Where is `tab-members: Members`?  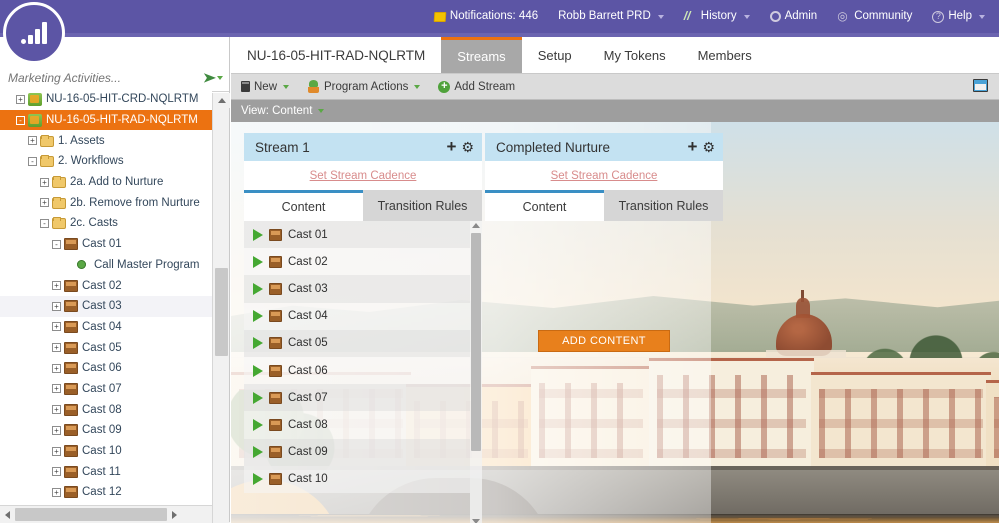 tab-members: Members is located at coordinates (725, 55).